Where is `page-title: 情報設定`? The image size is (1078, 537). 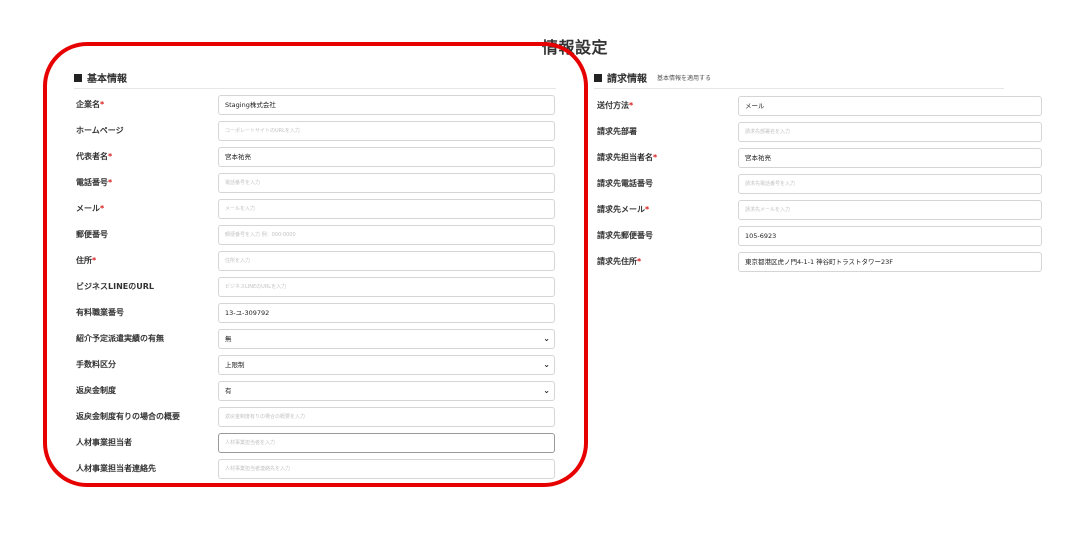 page-title: 情報設定 is located at coordinates (575, 47).